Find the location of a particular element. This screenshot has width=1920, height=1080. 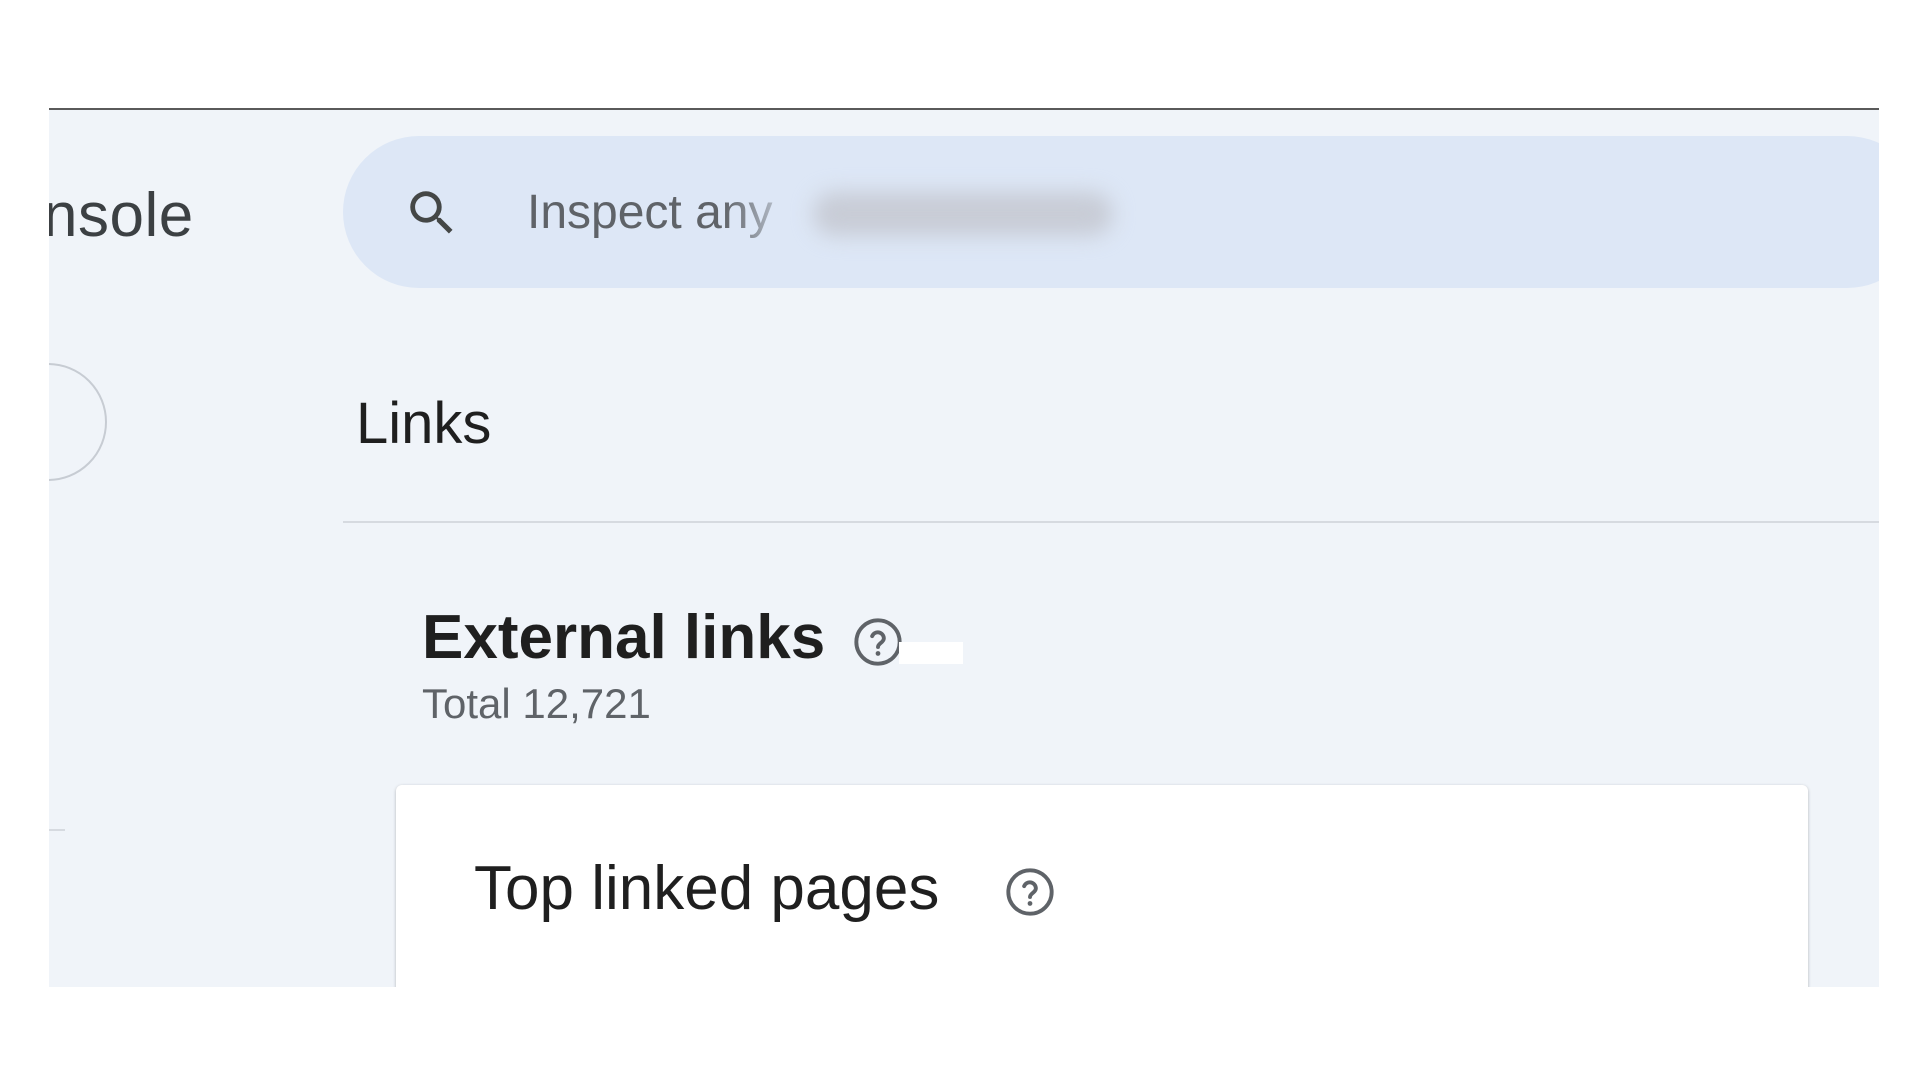

sidebar-divider is located at coordinates (57, 830).